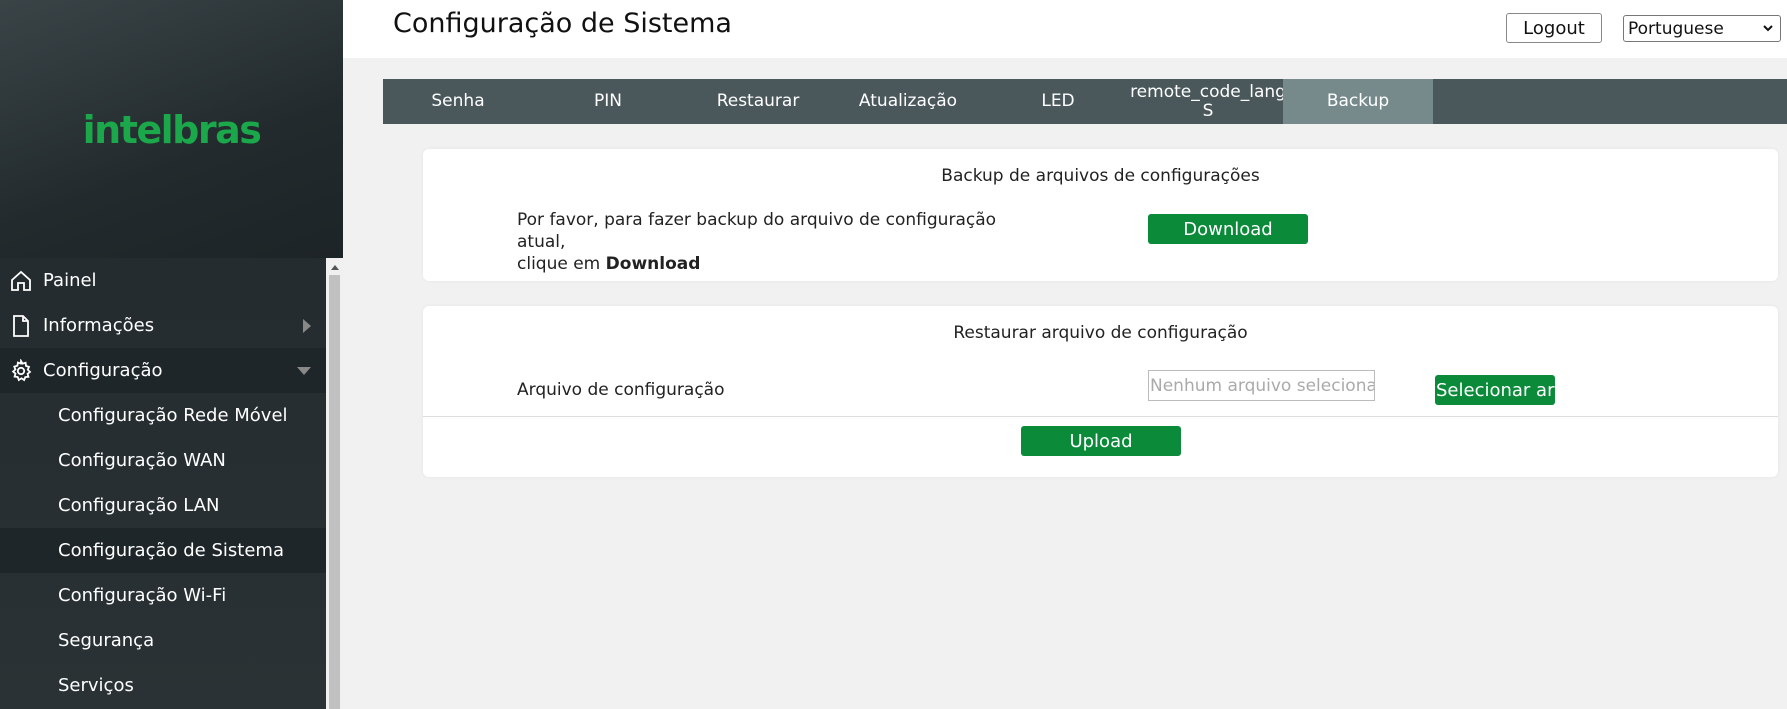 The height and width of the screenshot is (709, 1787). I want to click on sidebar-subitem-wan: Configuração WAN, so click(163, 460).